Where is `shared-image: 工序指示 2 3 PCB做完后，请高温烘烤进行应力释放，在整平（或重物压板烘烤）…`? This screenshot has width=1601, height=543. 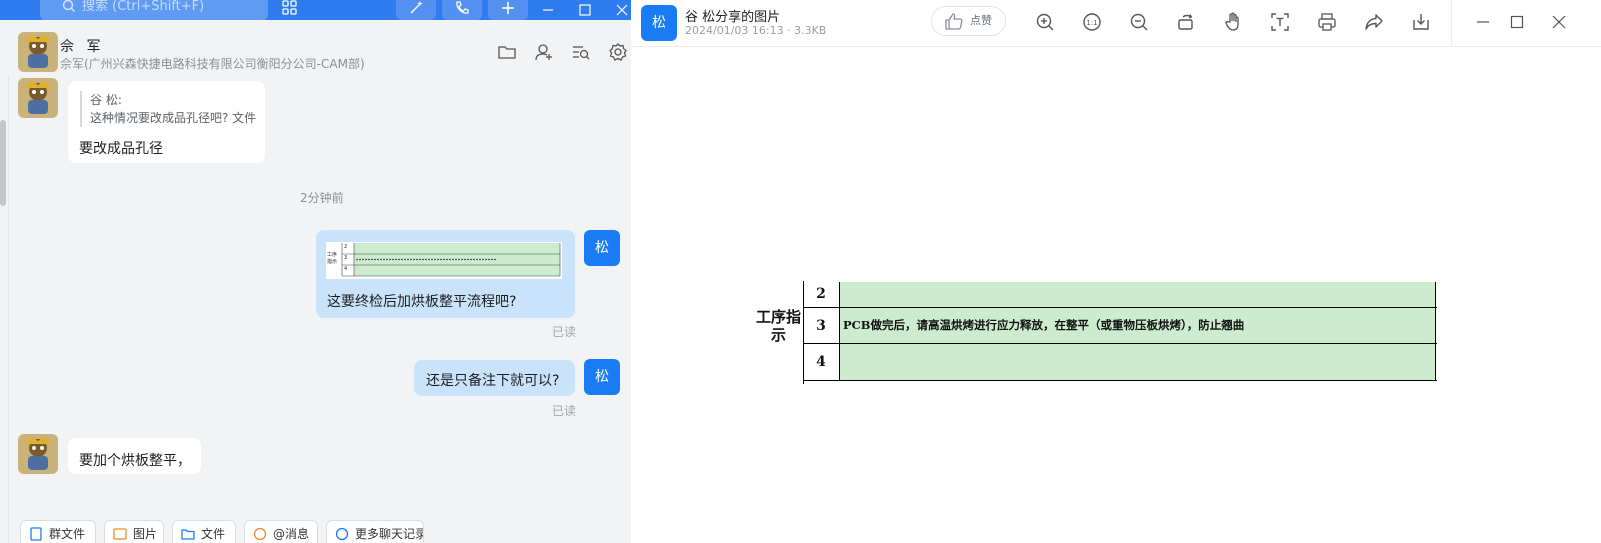
shared-image: 工序指示 2 3 PCB做完后，请高温烘烤进行应力释放，在整平（或重物压板烘烤）… is located at coordinates (1096, 333).